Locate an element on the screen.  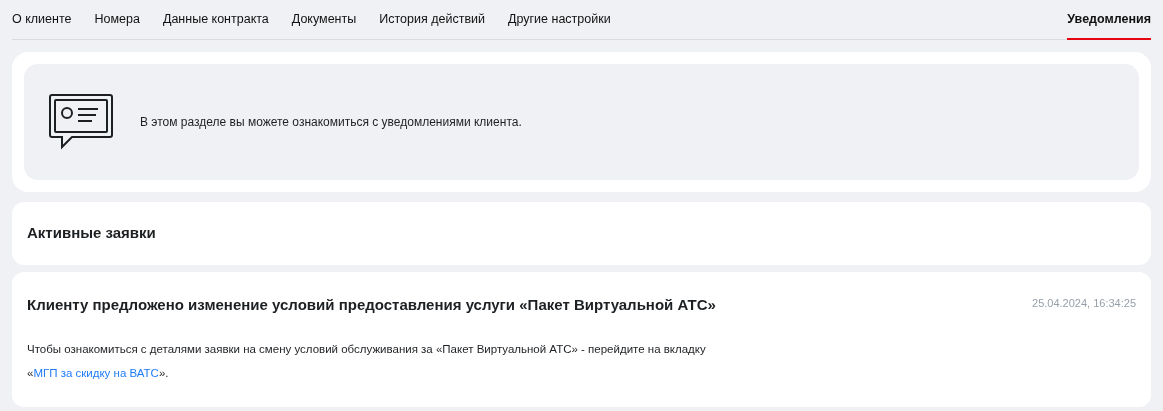
tab: Документы is located at coordinates (324, 20).